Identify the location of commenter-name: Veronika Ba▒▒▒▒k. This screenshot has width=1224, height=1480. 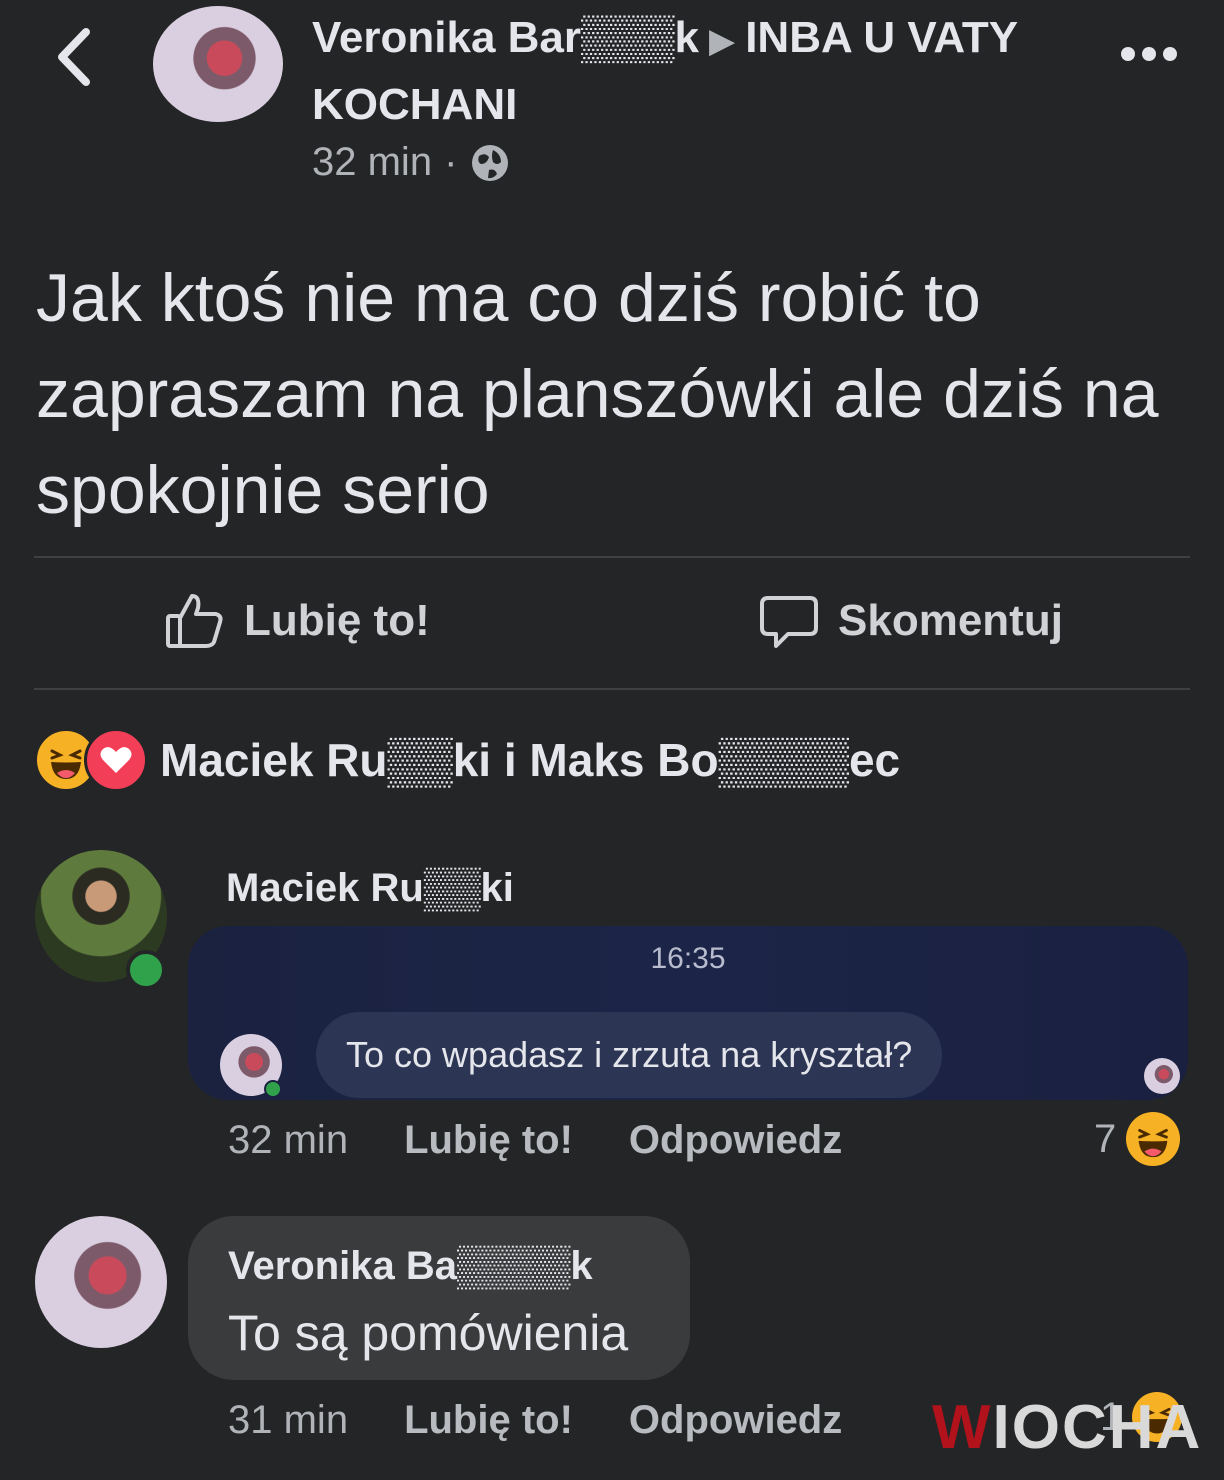
(410, 1266).